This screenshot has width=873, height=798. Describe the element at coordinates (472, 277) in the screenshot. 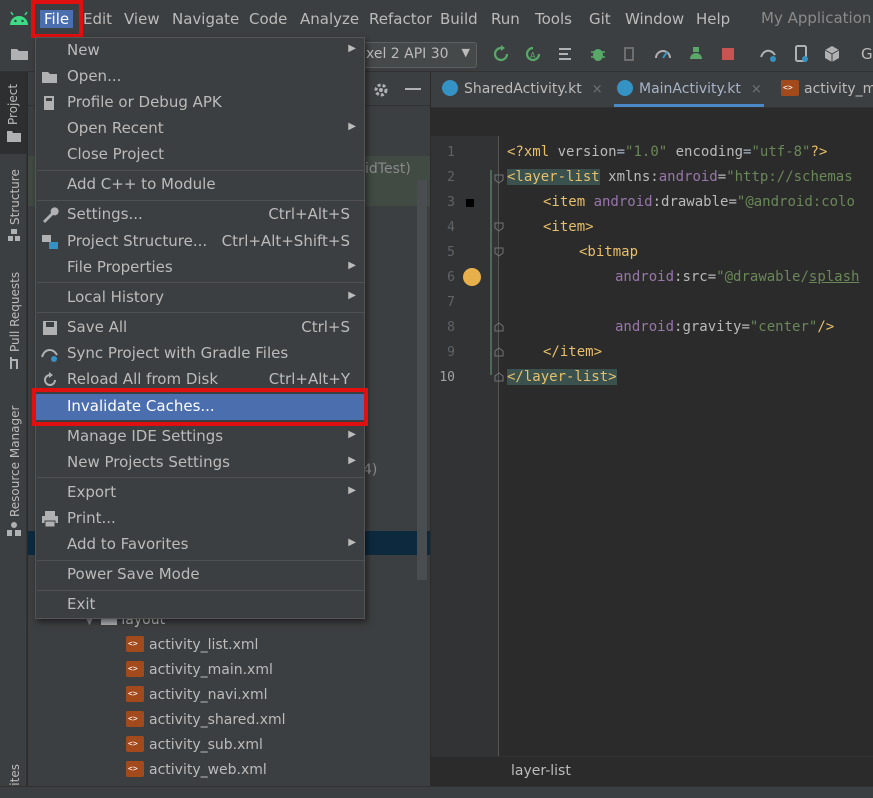

I see `image-preview-icon` at that location.